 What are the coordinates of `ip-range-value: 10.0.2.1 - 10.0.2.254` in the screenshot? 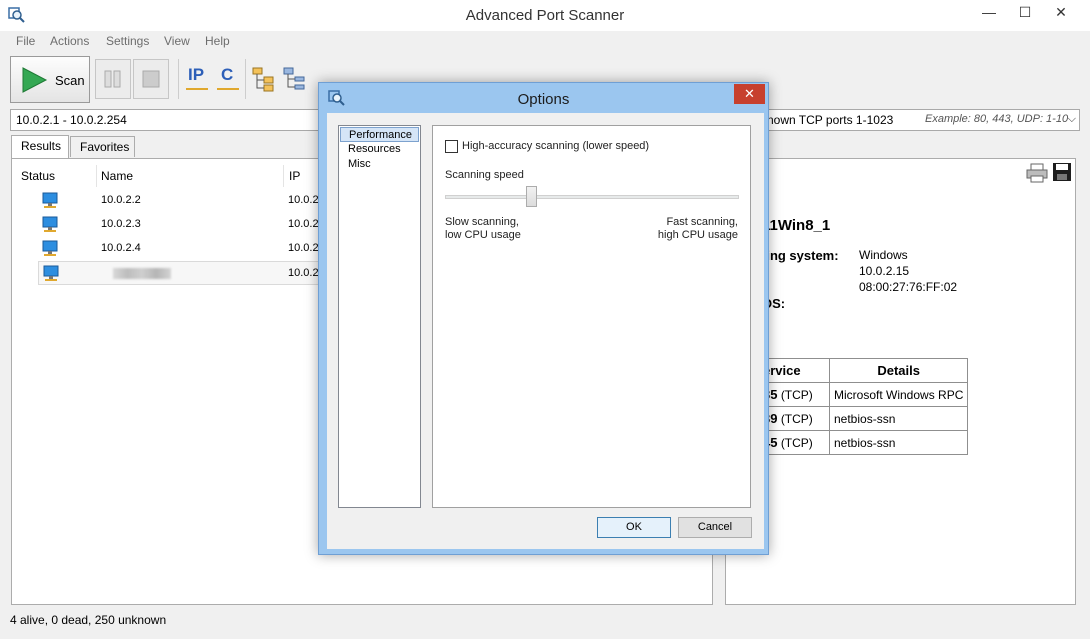 It's located at (71, 120).